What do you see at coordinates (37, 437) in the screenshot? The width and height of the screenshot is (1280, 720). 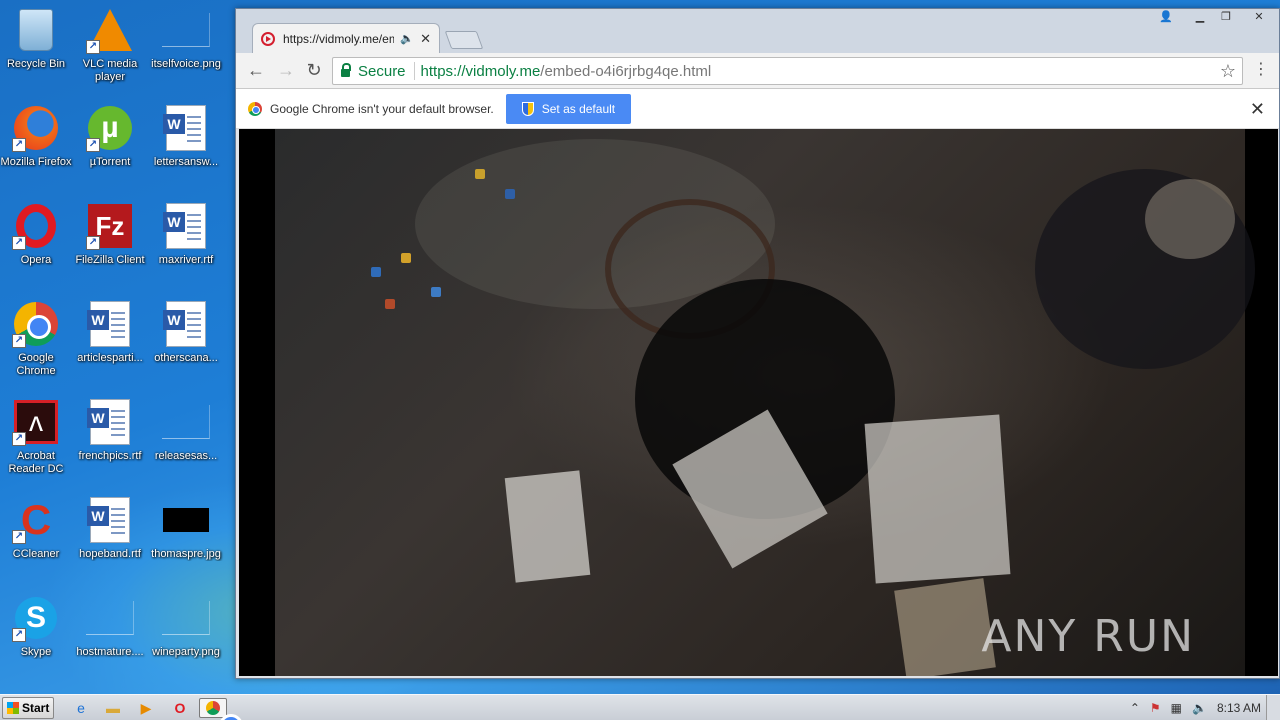 I see `desktop-icon-acrobat: ᴧ ↗ Acrobat Reader DC` at bounding box center [37, 437].